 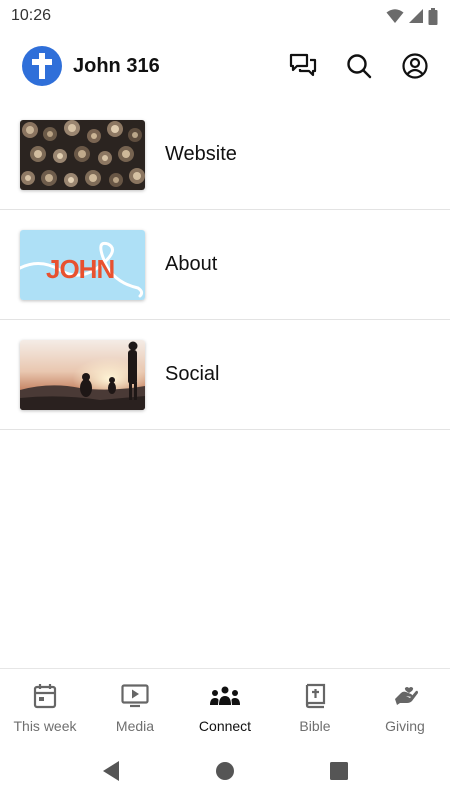 I want to click on account-icon, so click(x=415, y=66).